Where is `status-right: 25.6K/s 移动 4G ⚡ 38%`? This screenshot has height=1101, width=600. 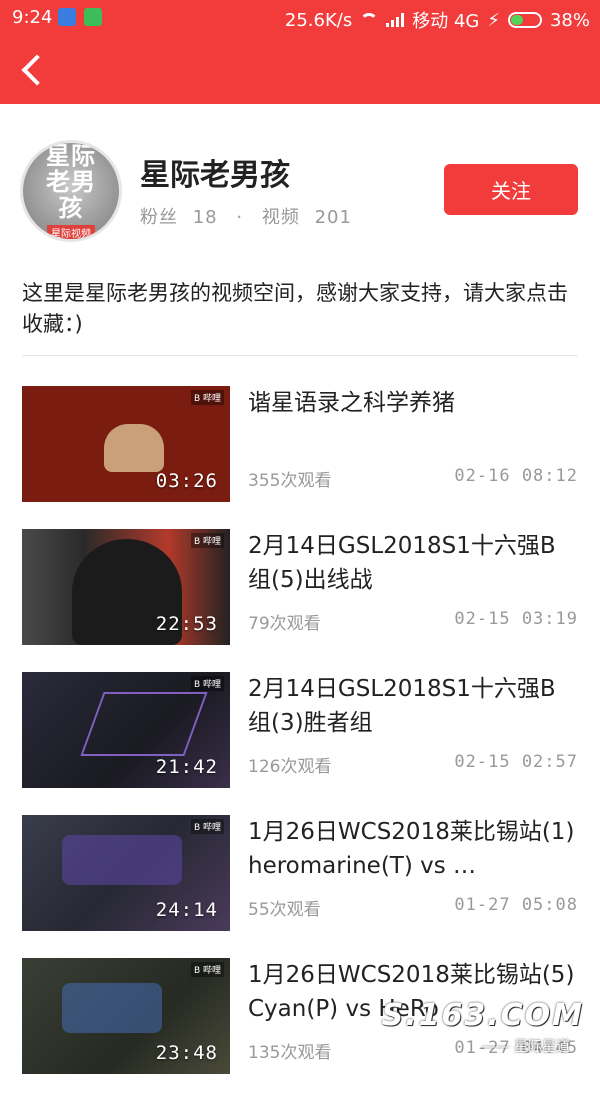
status-right: 25.6K/s 移动 4G ⚡ 38% is located at coordinates (437, 20).